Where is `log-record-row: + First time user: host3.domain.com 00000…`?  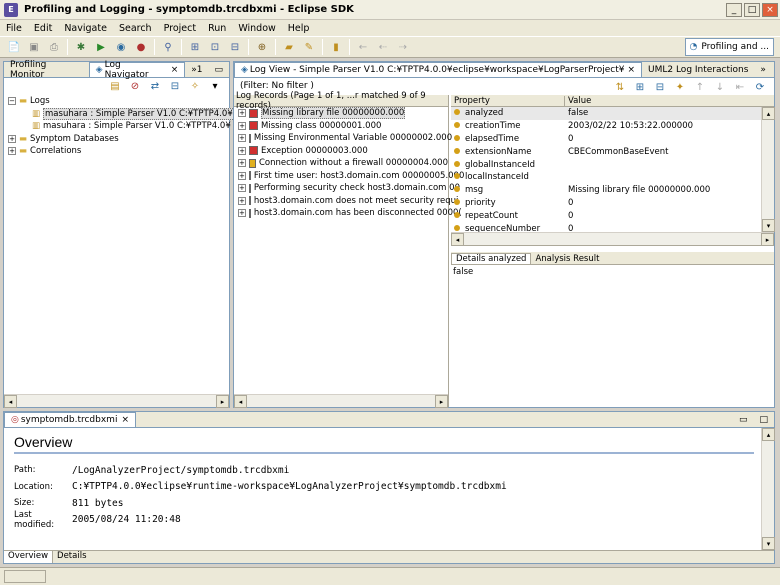
log-record-row: + First time user: host3.domain.com 00000… is located at coordinates (349, 176).